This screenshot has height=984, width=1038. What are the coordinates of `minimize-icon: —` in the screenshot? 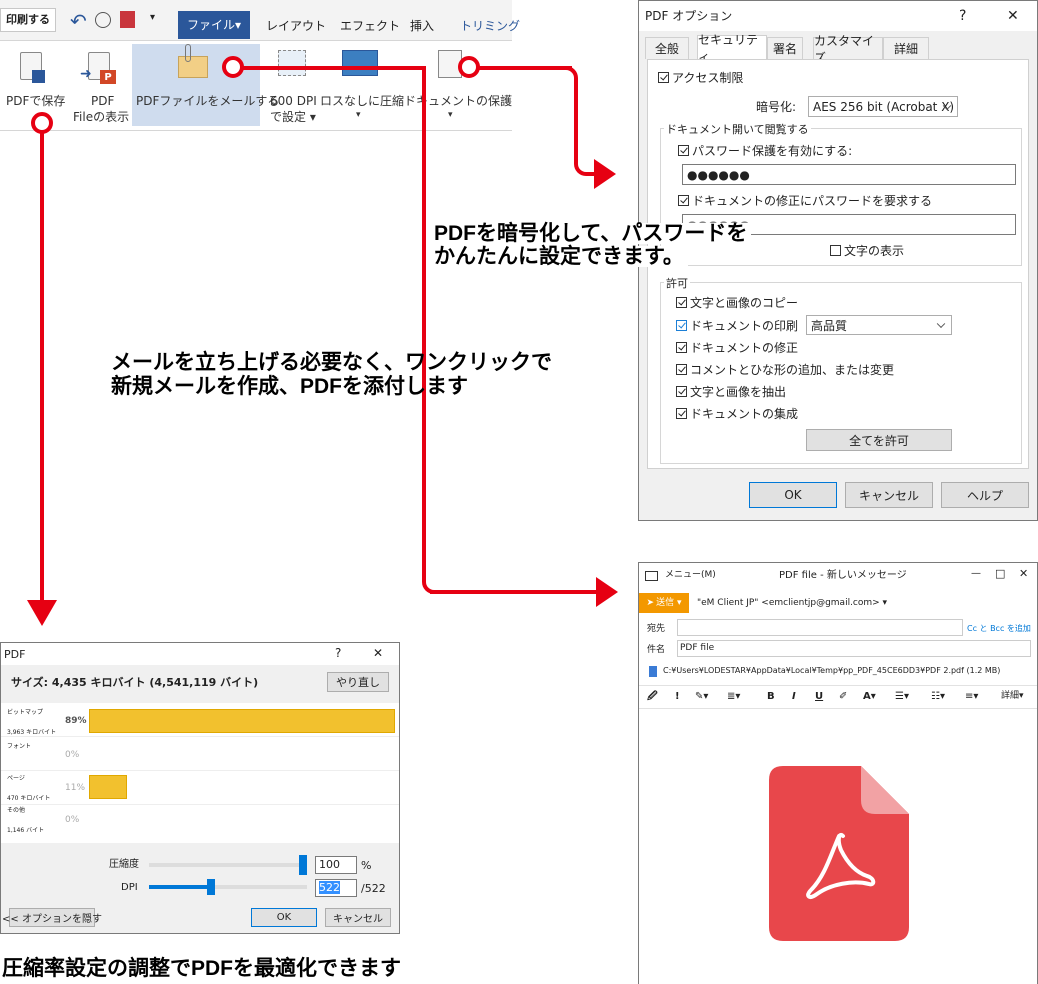 It's located at (976, 574).